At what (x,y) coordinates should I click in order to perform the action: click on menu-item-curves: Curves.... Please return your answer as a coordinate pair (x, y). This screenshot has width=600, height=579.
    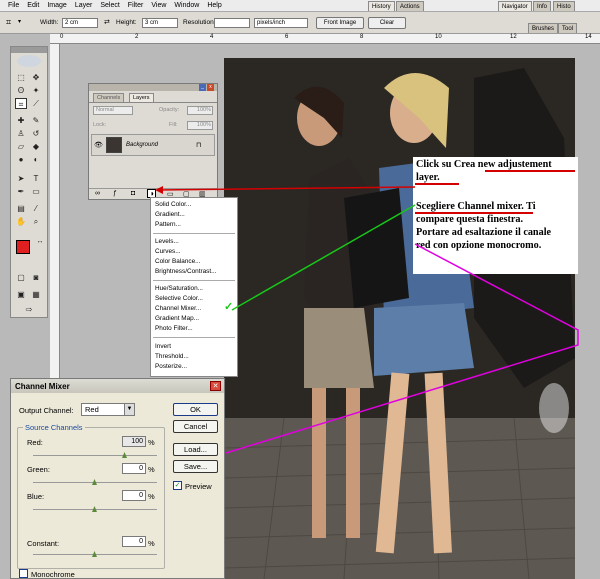
    Looking at the image, I should click on (168, 251).